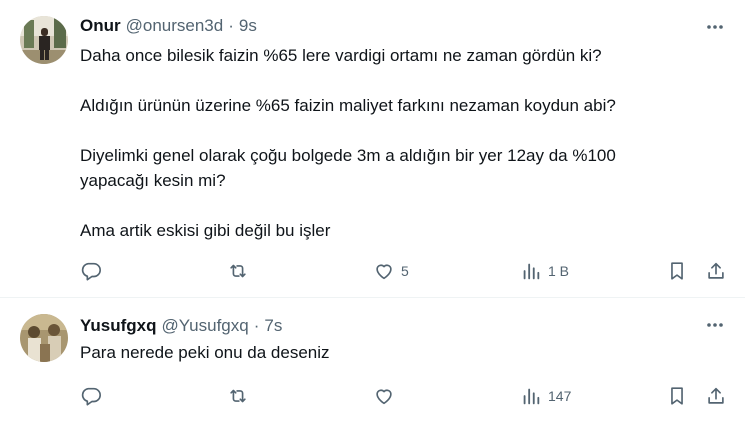 This screenshot has height=424, width=745. Describe the element at coordinates (400, 352) in the screenshot. I see `tweet-text: Para nerede peki onu da deseniz` at that location.